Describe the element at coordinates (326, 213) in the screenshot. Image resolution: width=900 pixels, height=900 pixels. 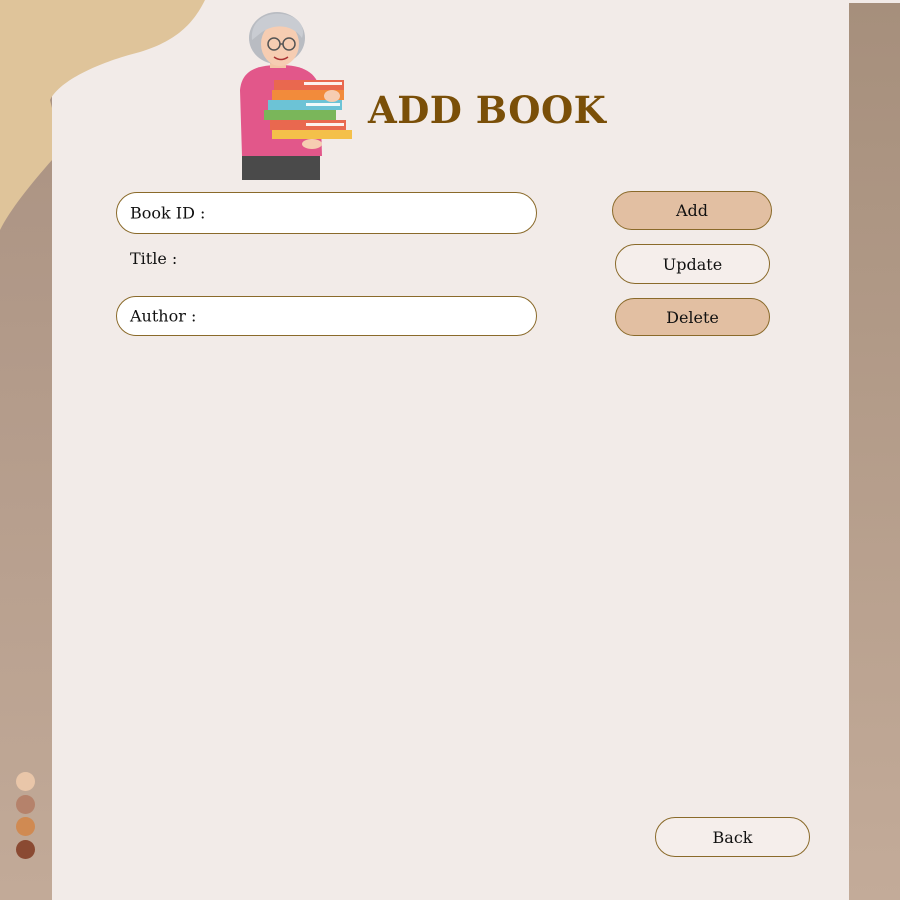
I see `book-id-field: Book ID :` at that location.